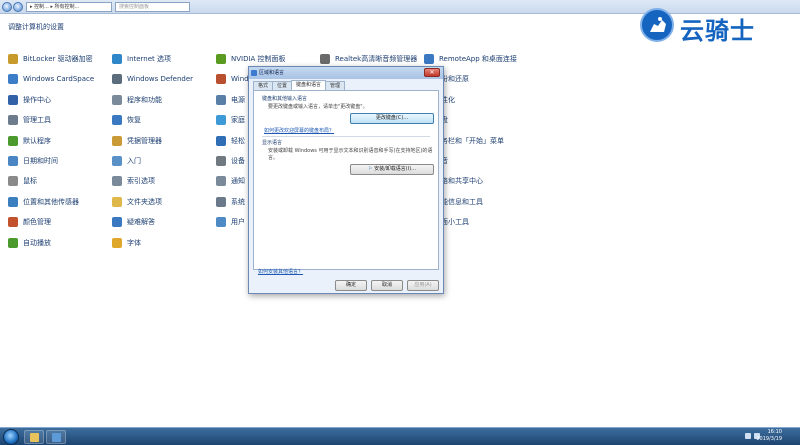  Describe the element at coordinates (429, 59) in the screenshot. I see `remote-desktop-icon` at that location.